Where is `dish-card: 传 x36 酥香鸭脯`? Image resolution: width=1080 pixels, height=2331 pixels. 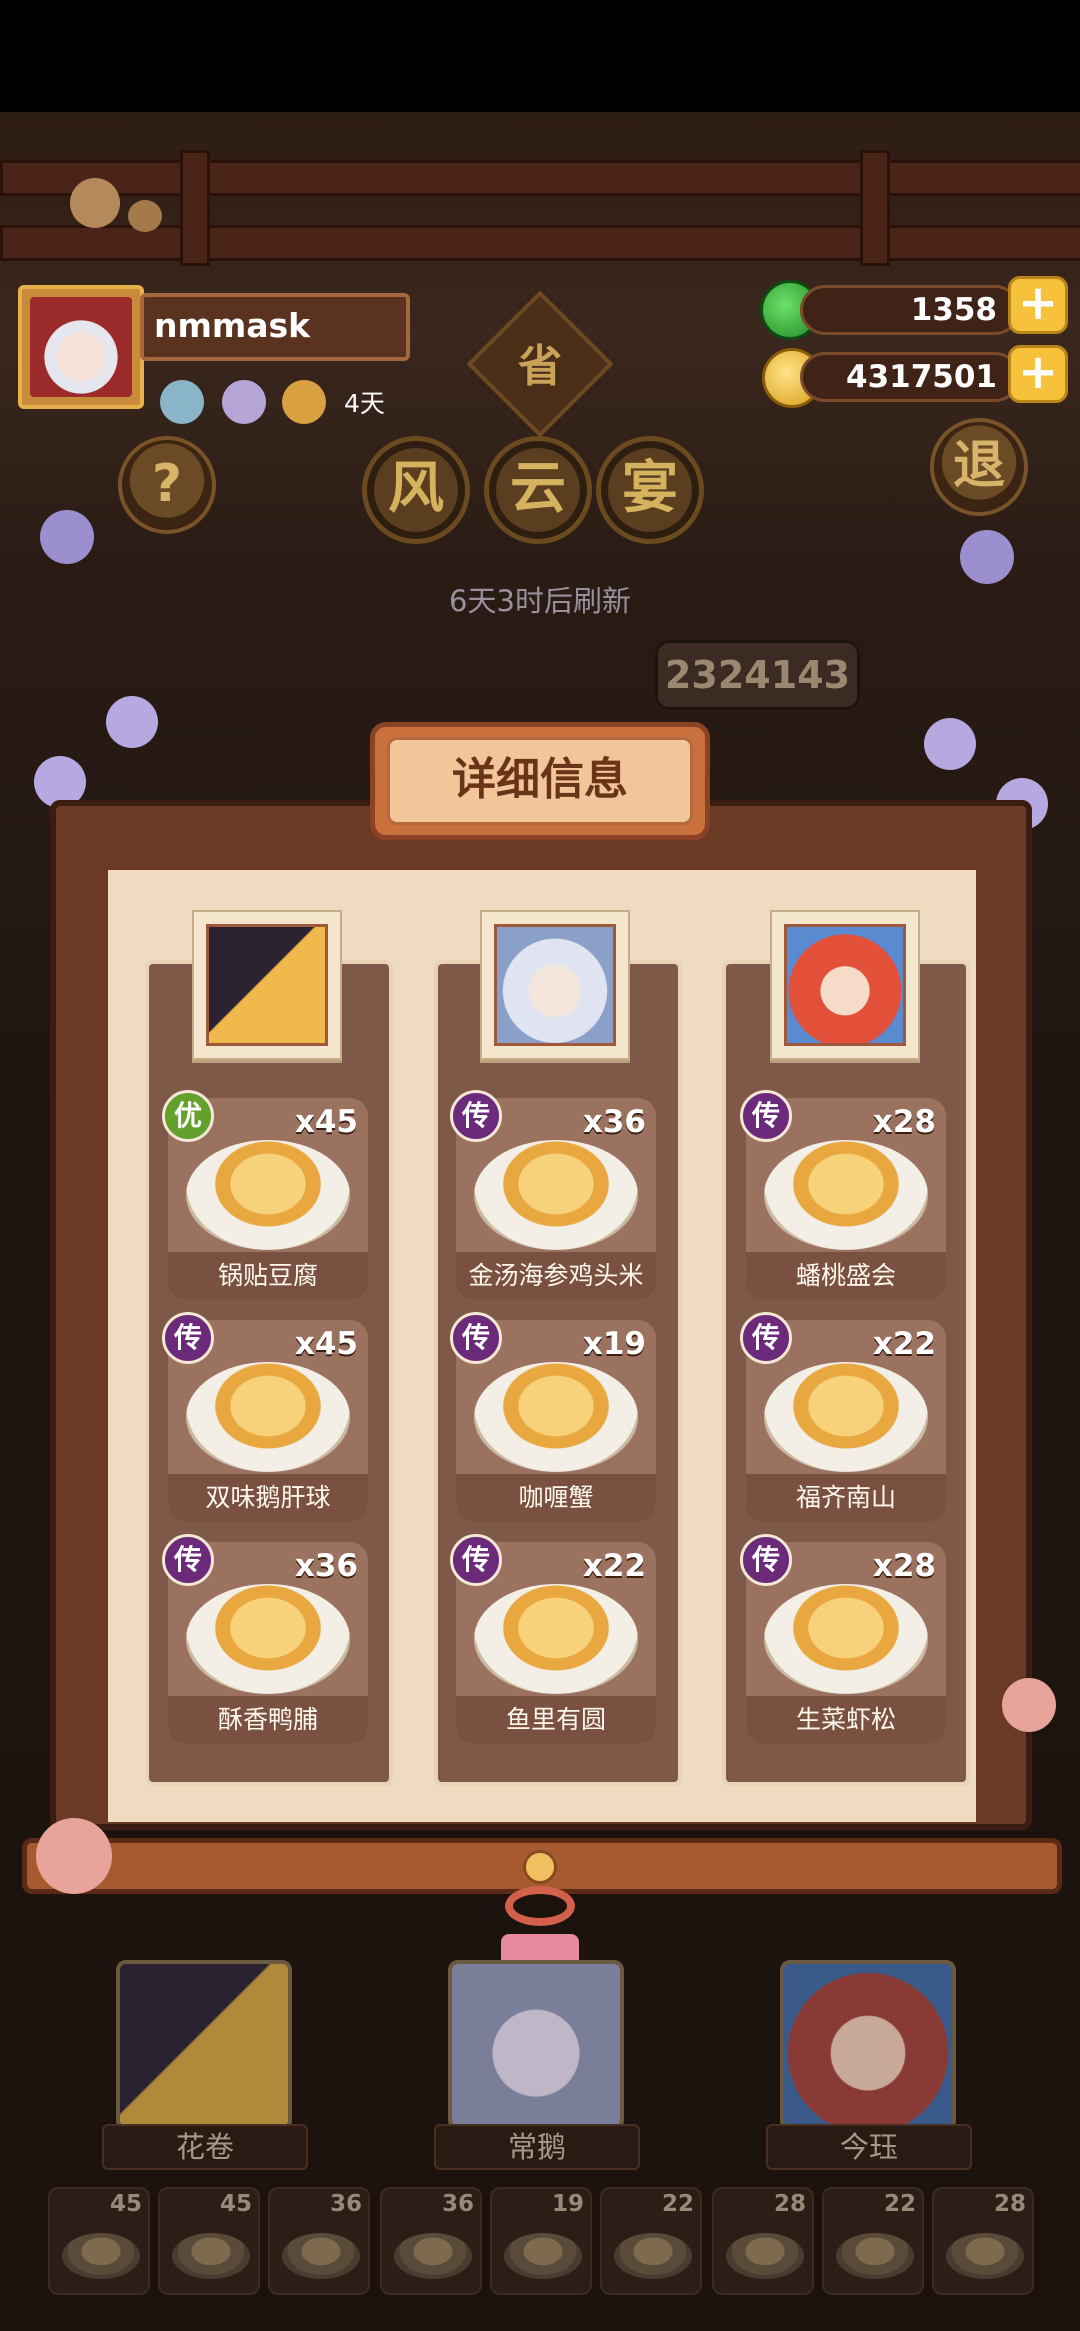
dish-card: 传 x36 酥香鸭脯 is located at coordinates (265, 1639).